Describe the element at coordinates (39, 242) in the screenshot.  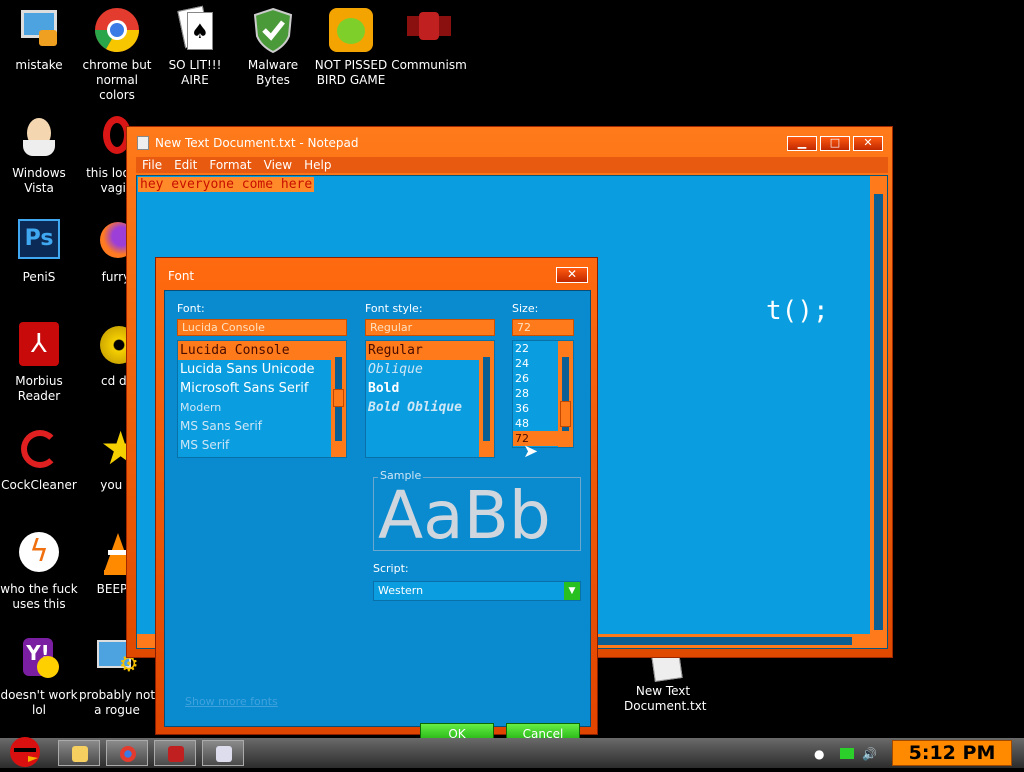
I see `photoshop-icon: Ps` at that location.